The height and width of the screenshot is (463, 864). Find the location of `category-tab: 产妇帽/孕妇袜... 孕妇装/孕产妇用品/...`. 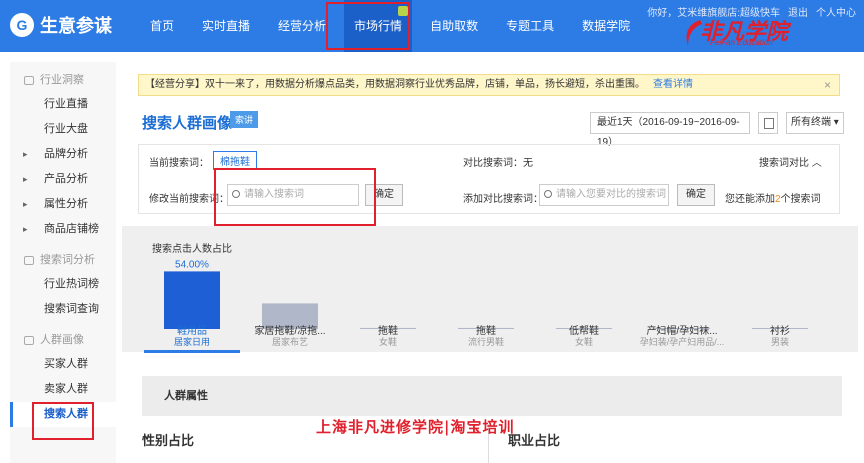

category-tab: 产妇帽/孕妇袜... 孕妇装/孕产妇用品/... is located at coordinates (682, 337).